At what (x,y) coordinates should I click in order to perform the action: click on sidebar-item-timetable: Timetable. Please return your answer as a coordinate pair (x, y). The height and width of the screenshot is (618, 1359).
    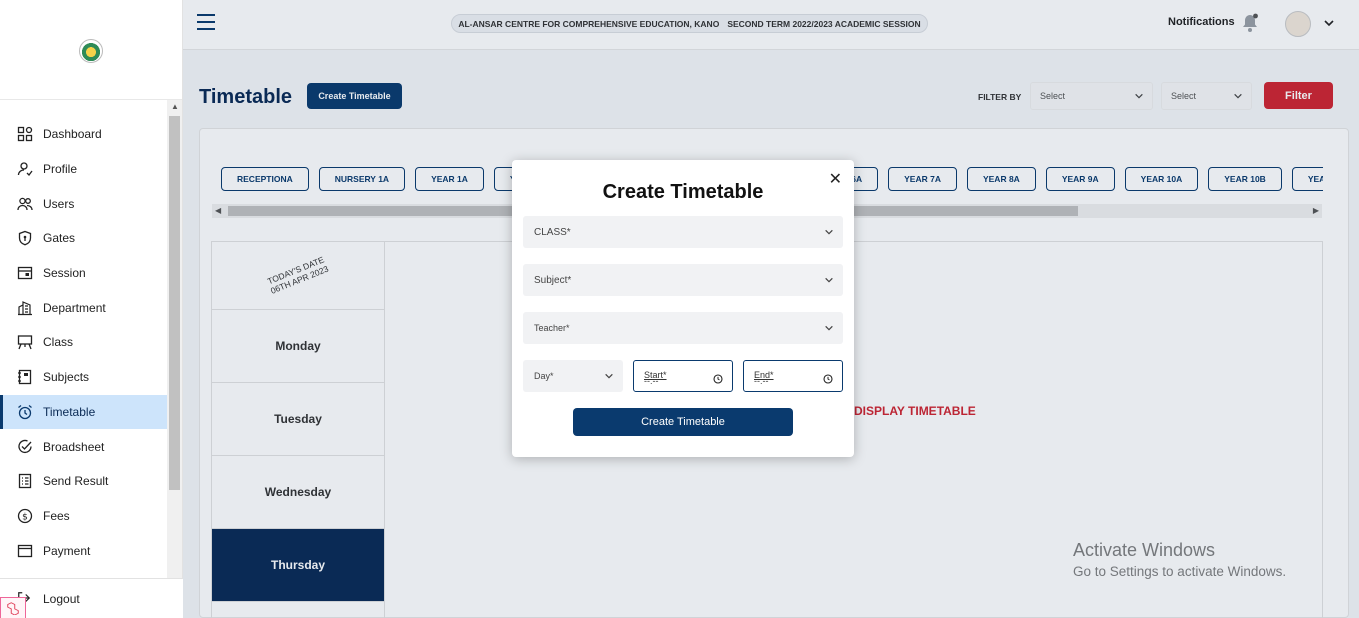
    Looking at the image, I should click on (83, 412).